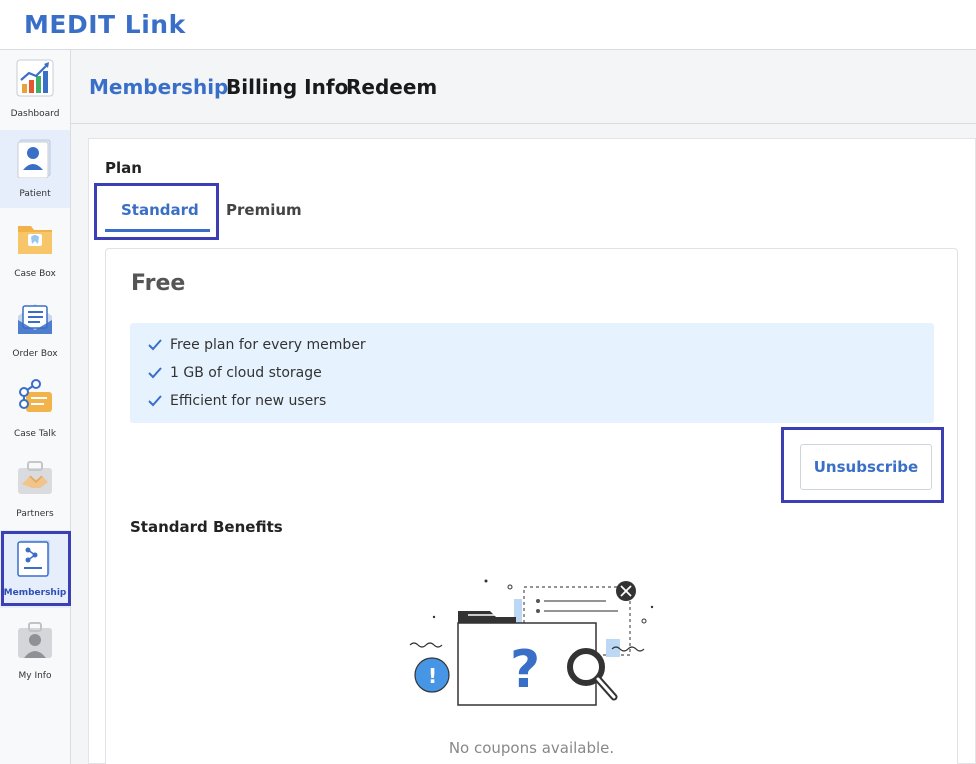 Image resolution: width=976 pixels, height=764 pixels. Describe the element at coordinates (35, 274) in the screenshot. I see `sidebar-item-label: Case Box` at that location.